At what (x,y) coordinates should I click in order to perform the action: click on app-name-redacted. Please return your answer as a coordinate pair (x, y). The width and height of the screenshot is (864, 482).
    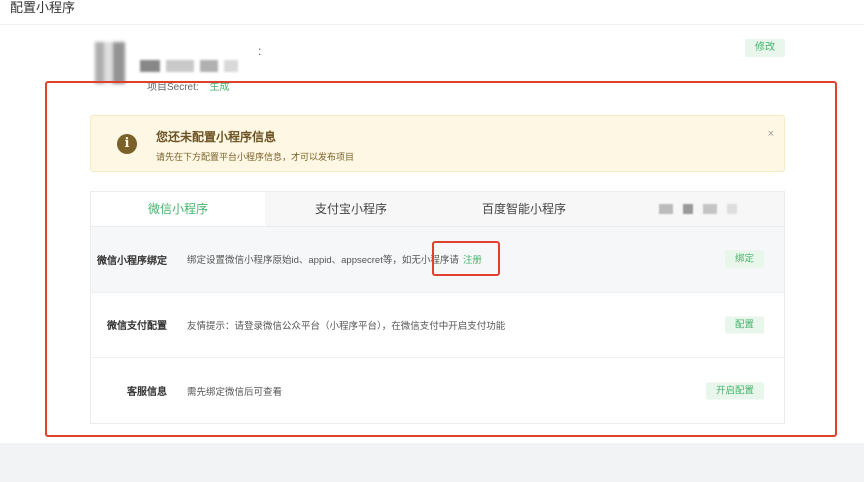
    Looking at the image, I should click on (202, 67).